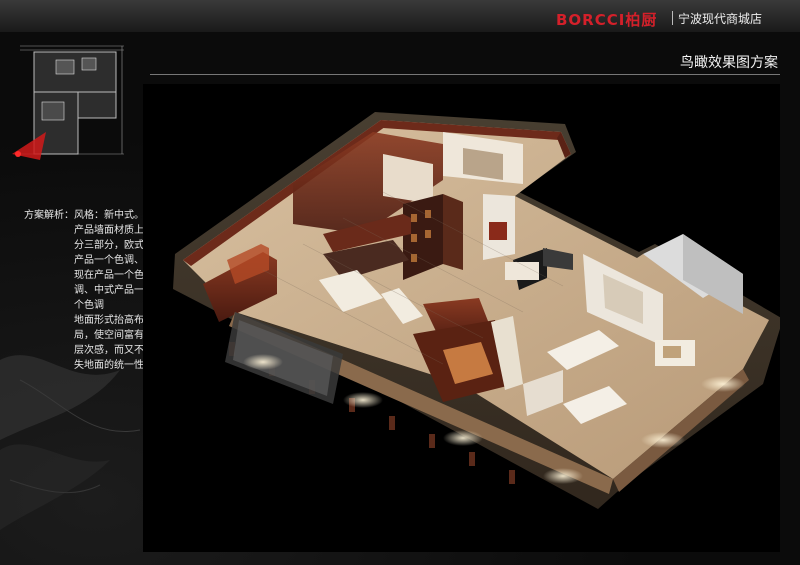 This screenshot has height=565, width=800. I want to click on store-name: 宁波现代商城店, so click(720, 19).